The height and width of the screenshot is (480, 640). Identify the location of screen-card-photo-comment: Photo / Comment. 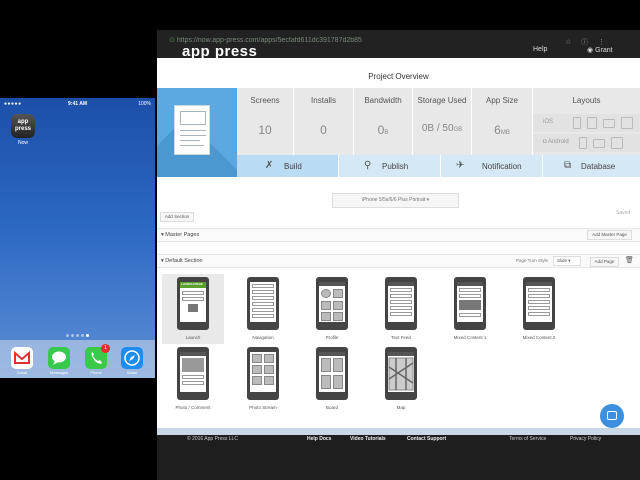
(193, 379).